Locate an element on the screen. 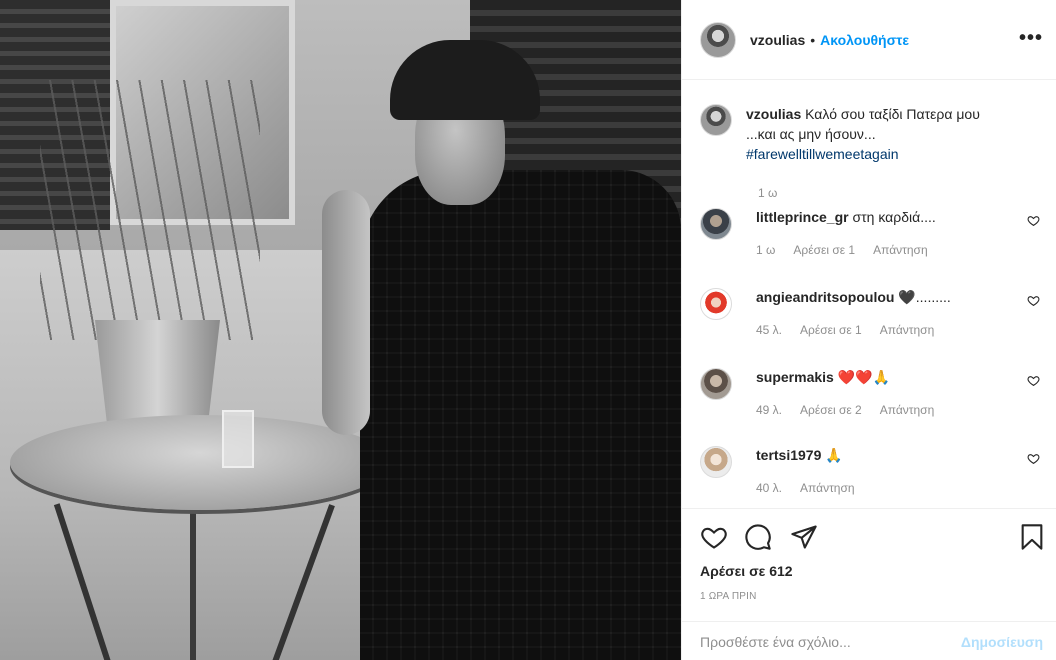 The height and width of the screenshot is (660, 1056). author-avatar is located at coordinates (718, 39).